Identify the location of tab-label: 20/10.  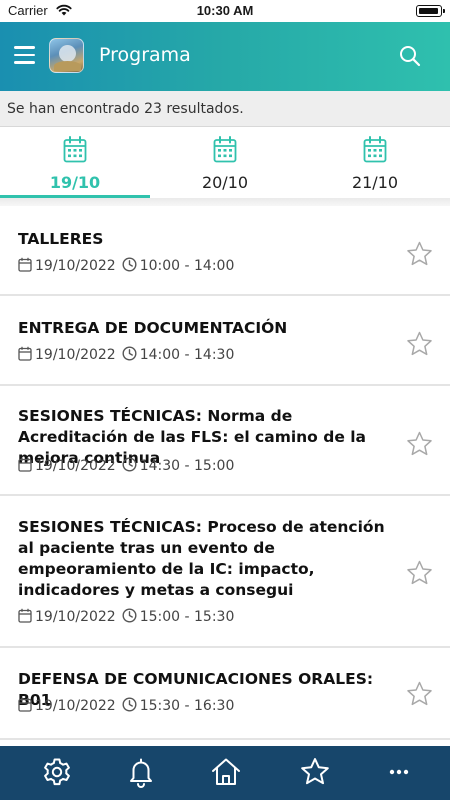
(225, 182).